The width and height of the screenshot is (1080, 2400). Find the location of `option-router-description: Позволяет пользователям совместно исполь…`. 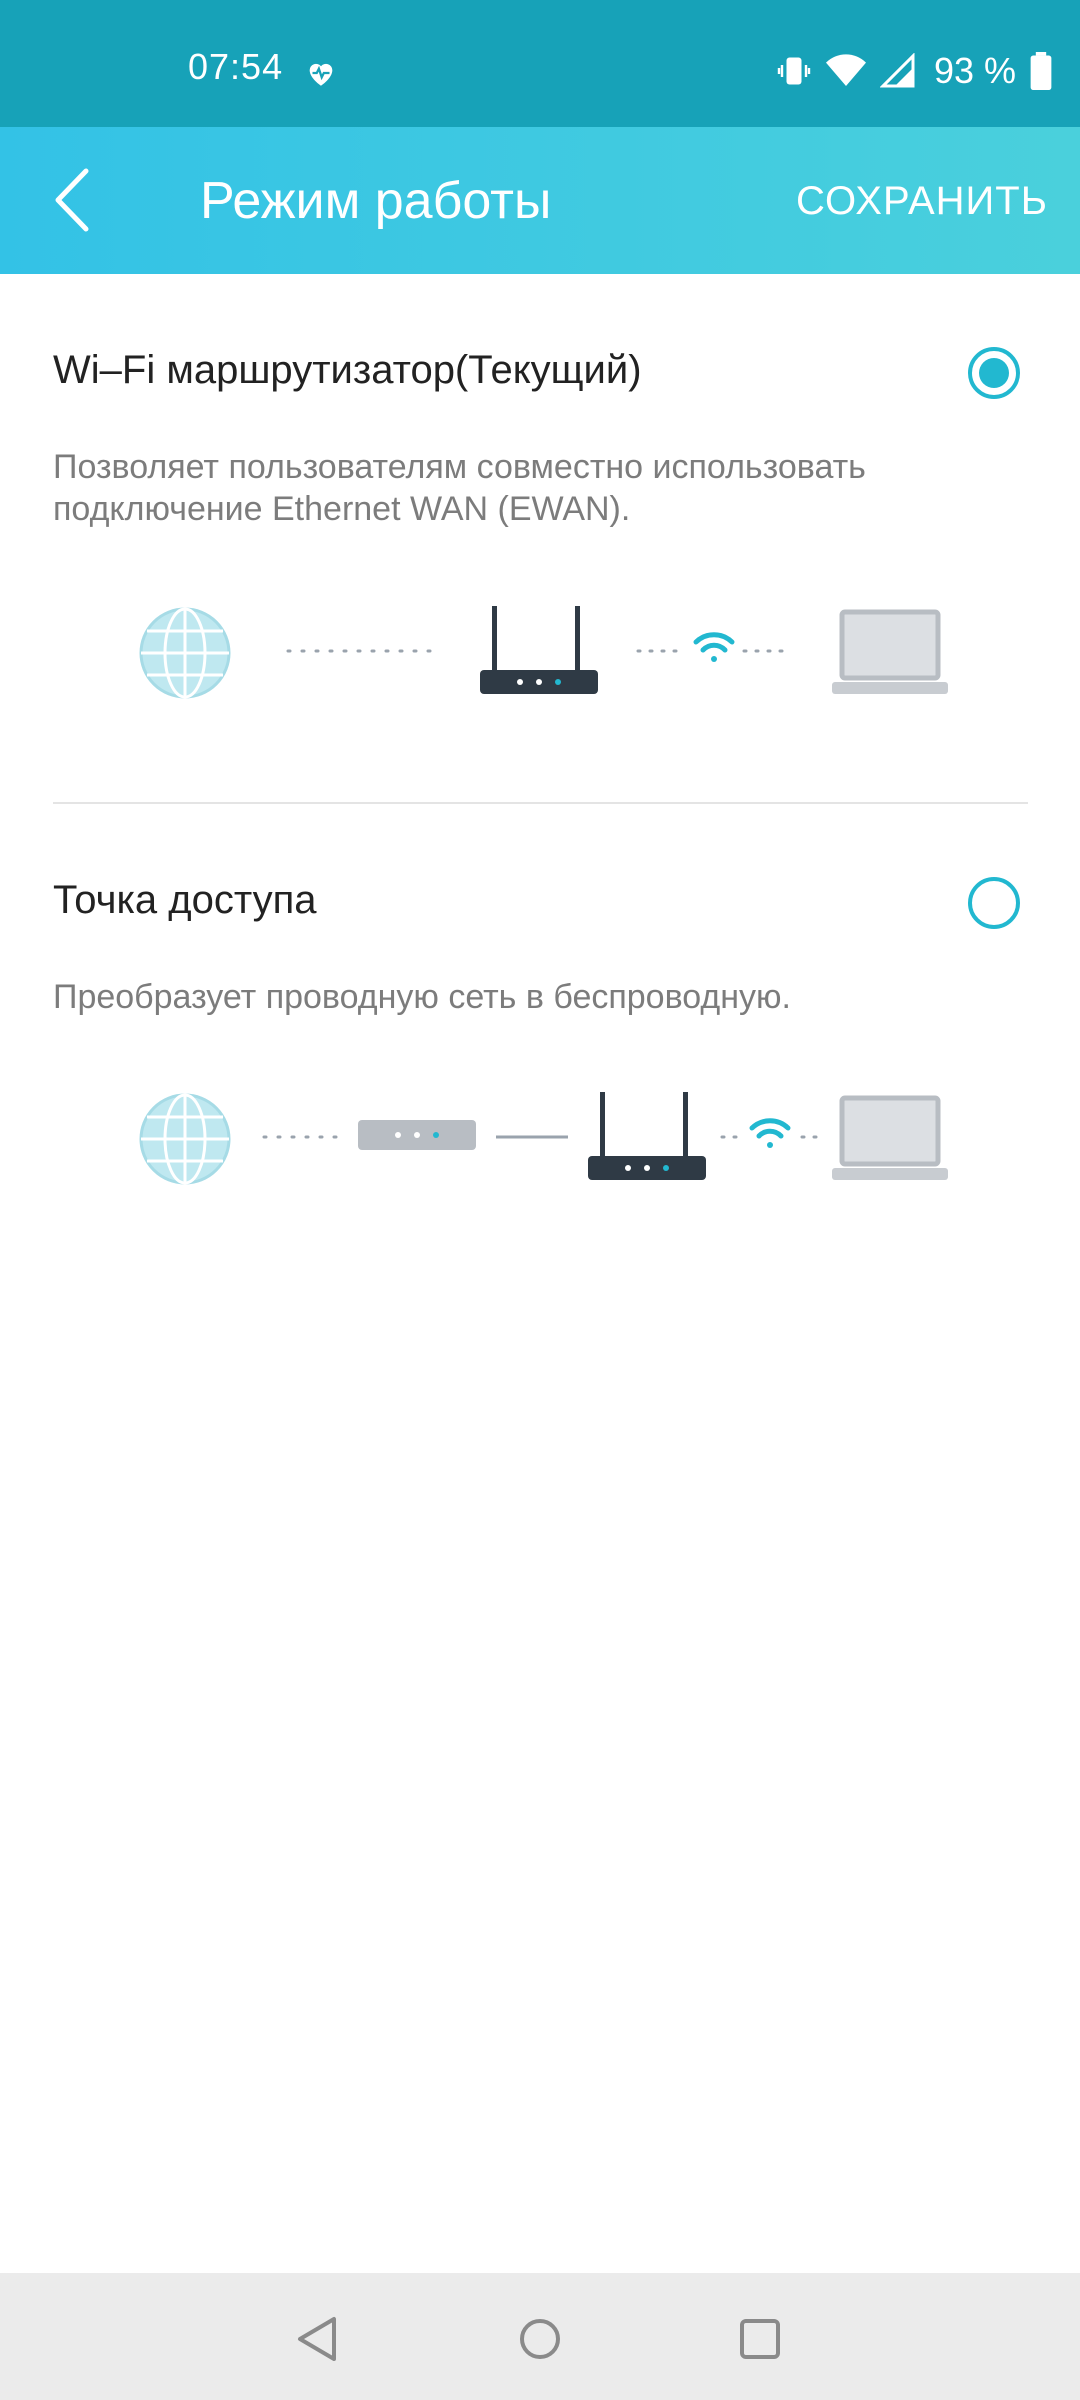

option-router-description: Позволяет пользователям совместно исполь… is located at coordinates (459, 488).